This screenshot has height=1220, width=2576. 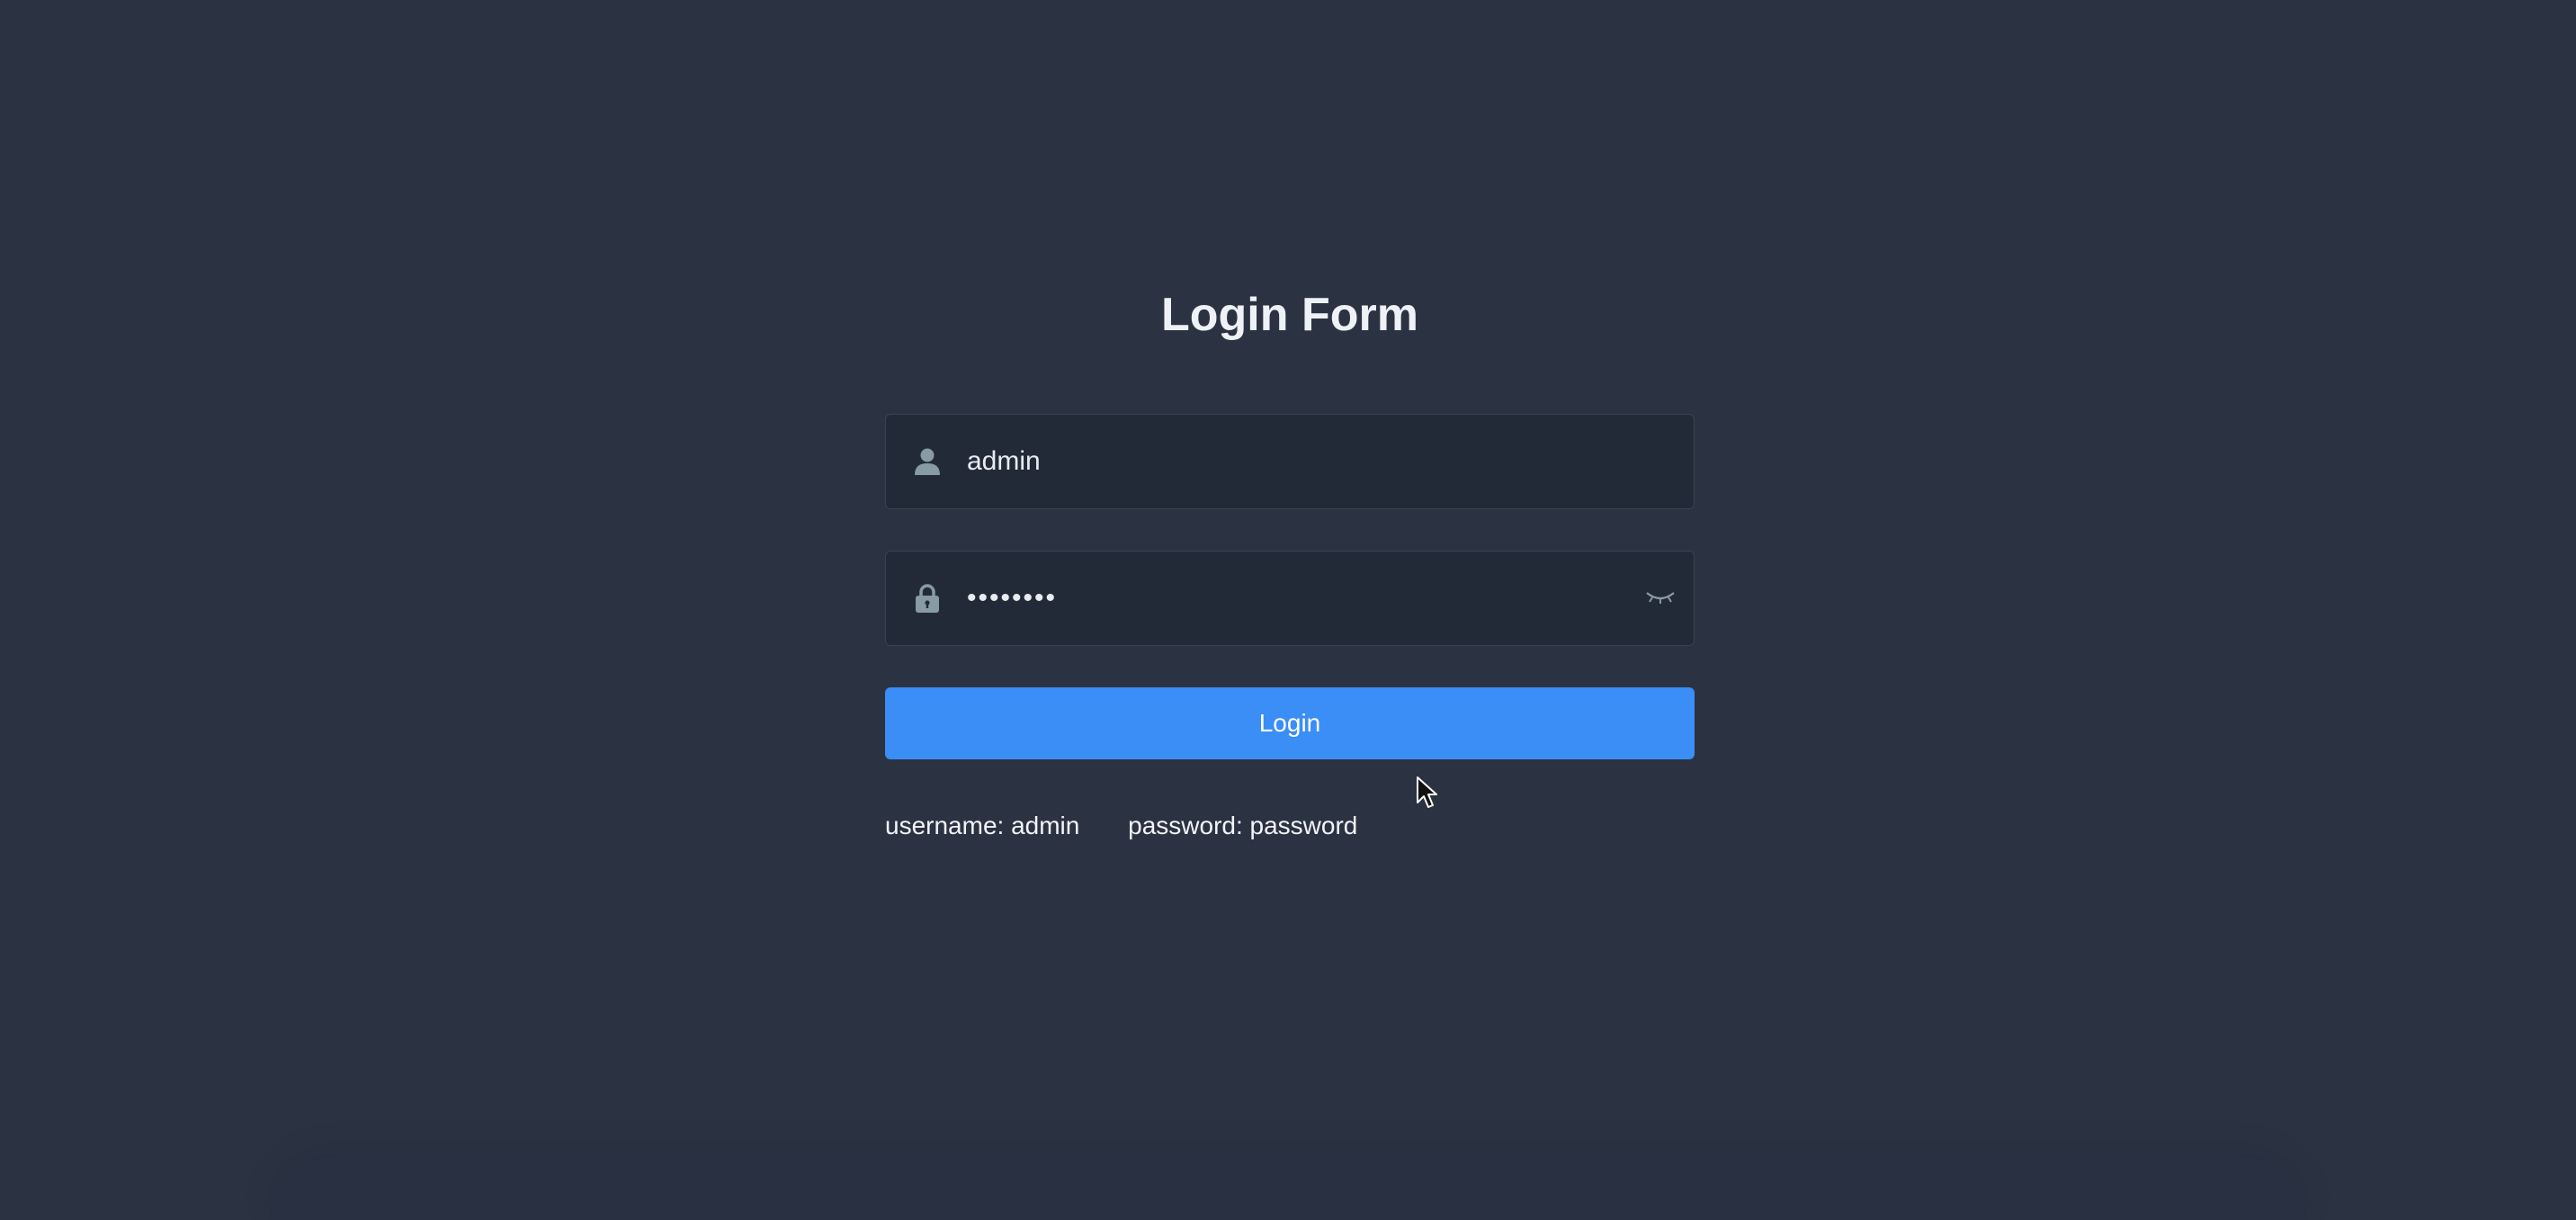 I want to click on username-input, so click(x=1290, y=461).